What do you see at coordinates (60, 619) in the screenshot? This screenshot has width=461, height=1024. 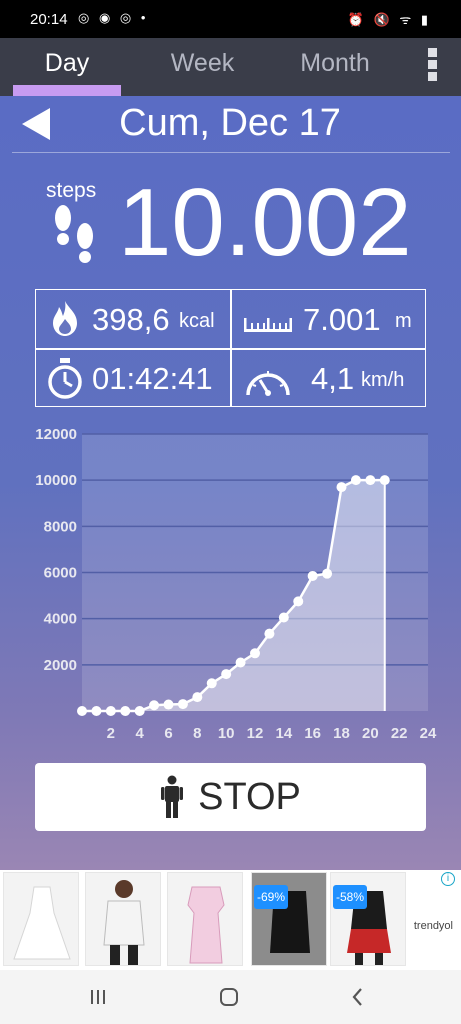 I see `chart-y-tick-label: 4000` at bounding box center [60, 619].